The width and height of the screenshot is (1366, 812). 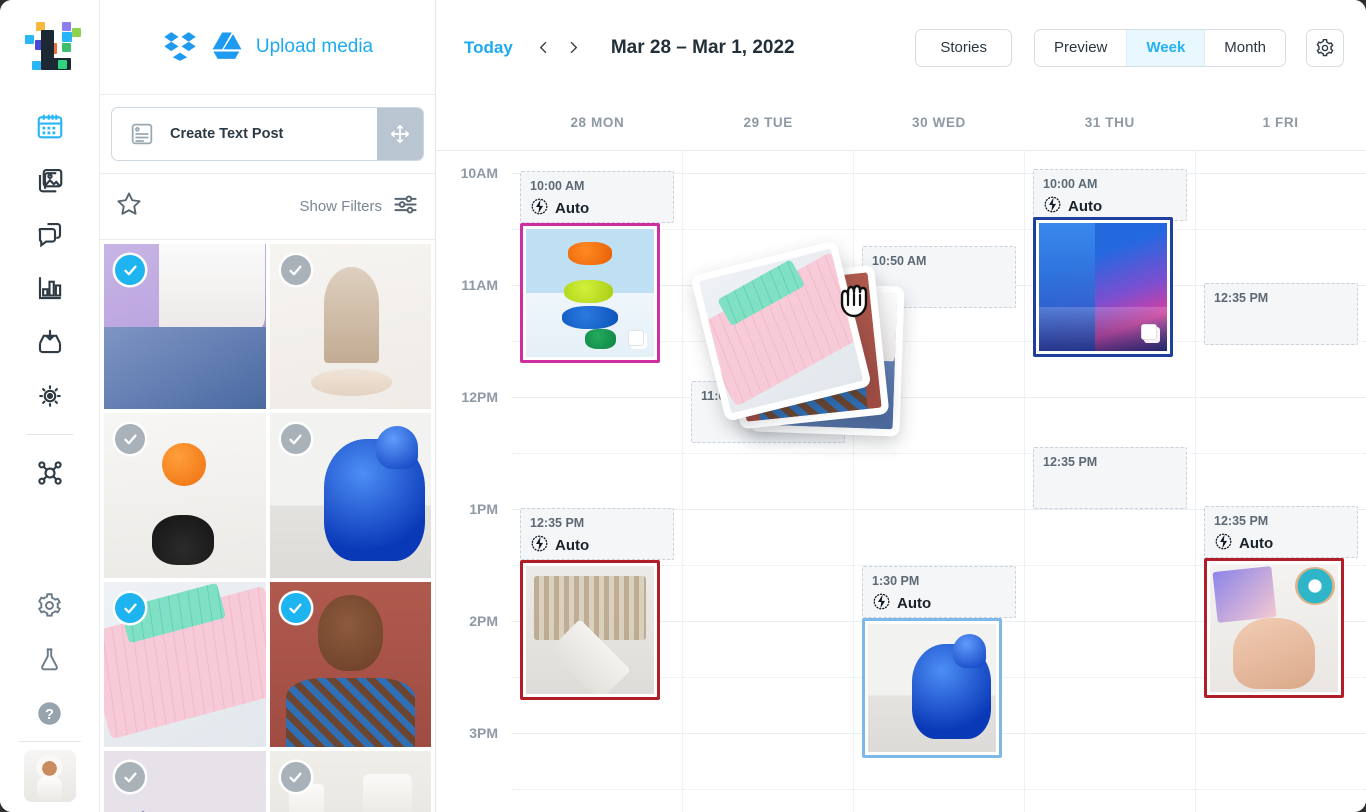 What do you see at coordinates (50, 473) in the screenshot?
I see `sidebar-item-linkinbio` at bounding box center [50, 473].